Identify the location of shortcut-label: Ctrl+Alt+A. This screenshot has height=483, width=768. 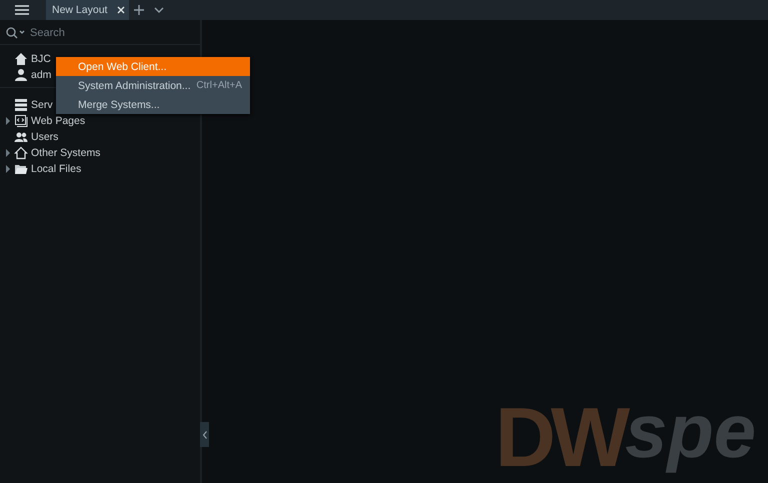
(219, 85).